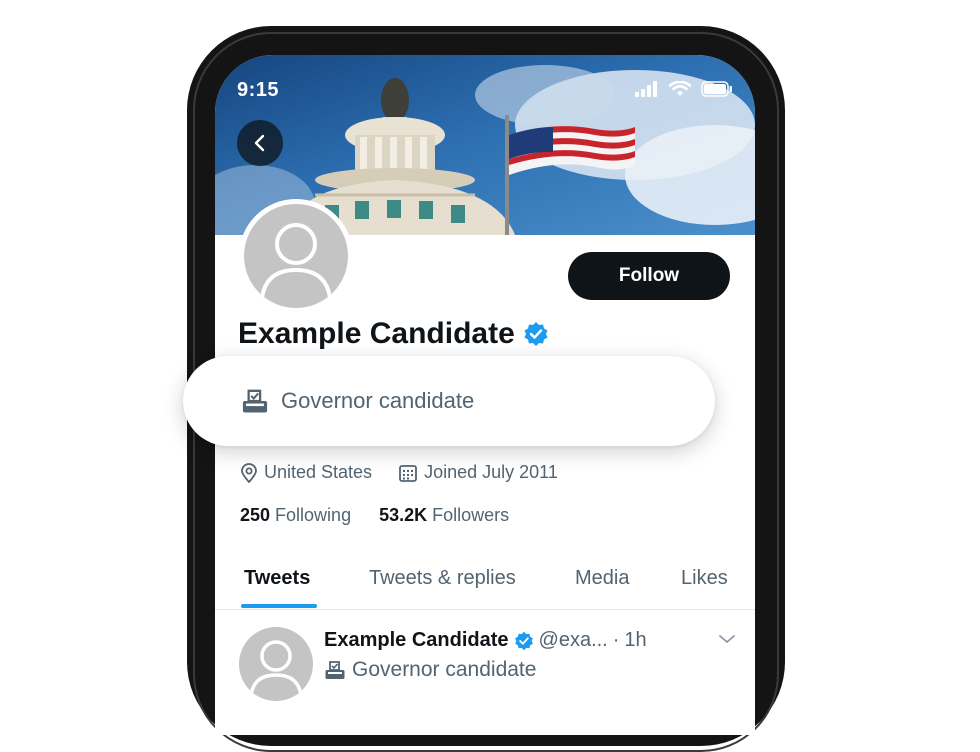 The height and width of the screenshot is (752, 980). Describe the element at coordinates (258, 90) in the screenshot. I see `status-time: 9:15` at that location.